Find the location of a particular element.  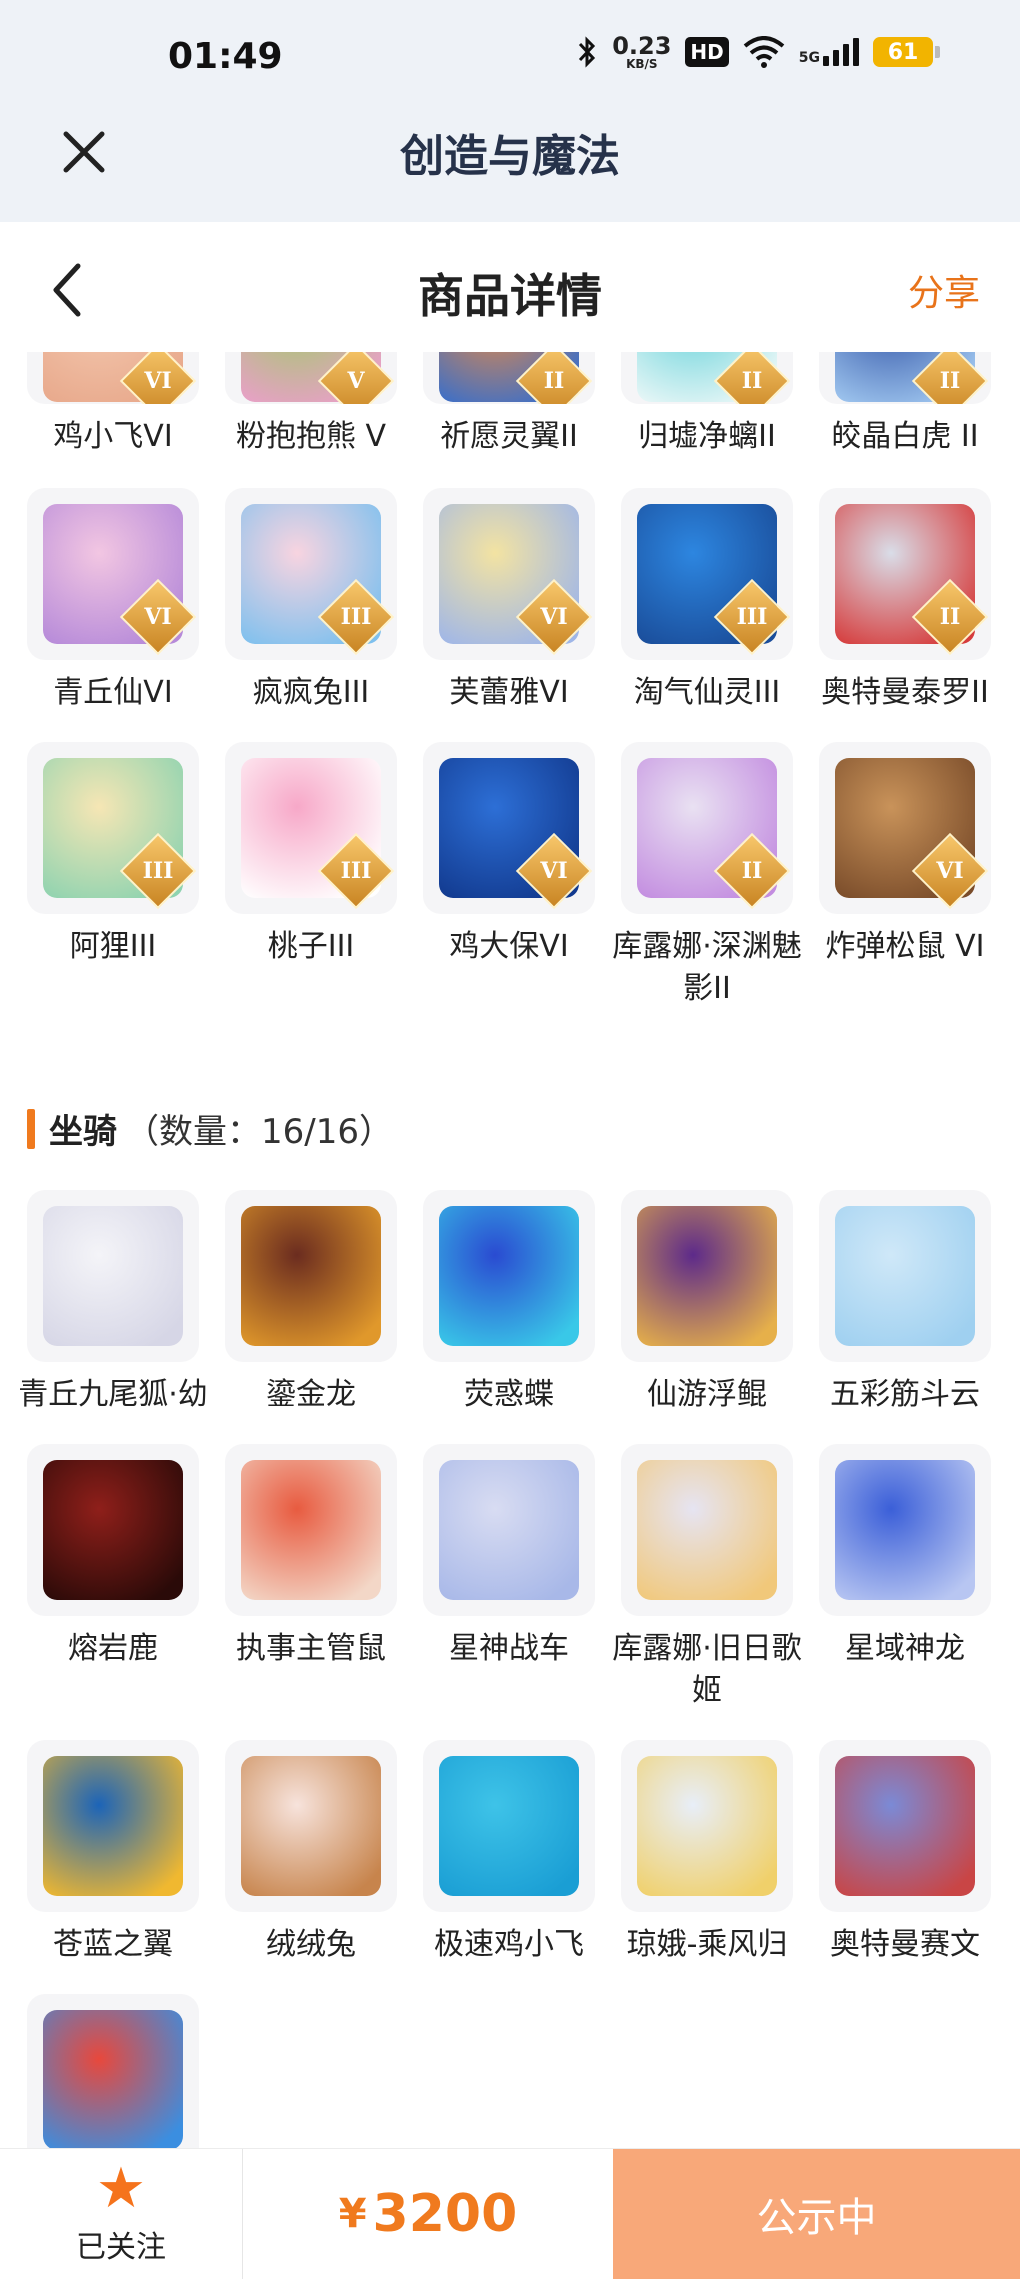

grid-item: 五彩筋斗云 is located at coordinates (905, 1303).